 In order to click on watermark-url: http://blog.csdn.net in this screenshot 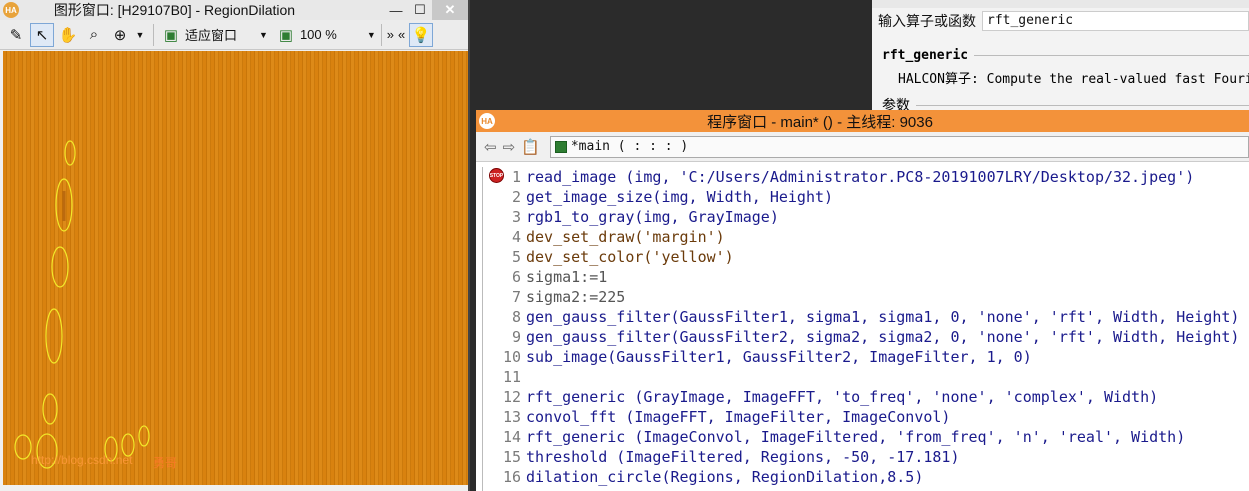, I will do `click(82, 460)`.